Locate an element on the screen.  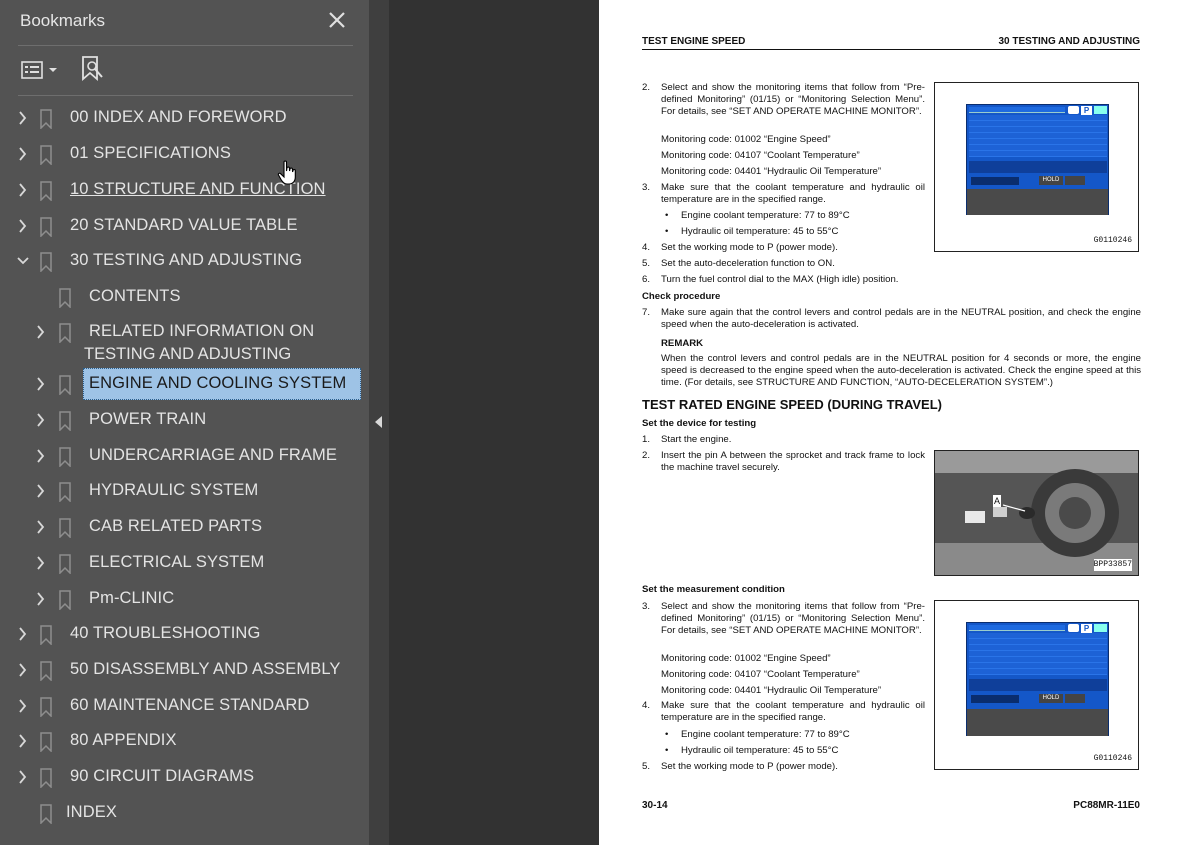
callout-label: A is located at coordinates (997, 501).